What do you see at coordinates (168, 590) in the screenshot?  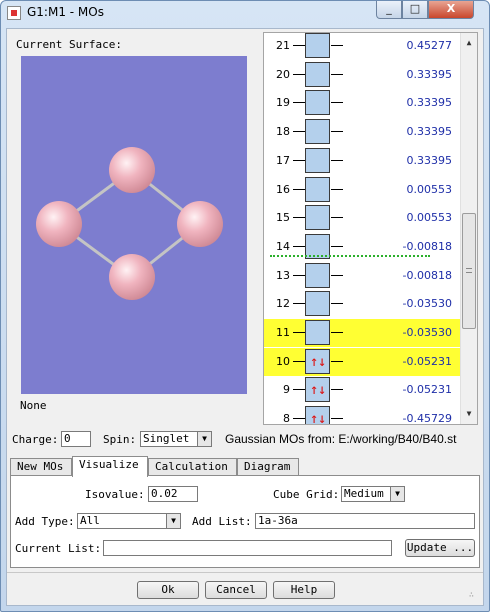 I see `ok-button: Ok` at bounding box center [168, 590].